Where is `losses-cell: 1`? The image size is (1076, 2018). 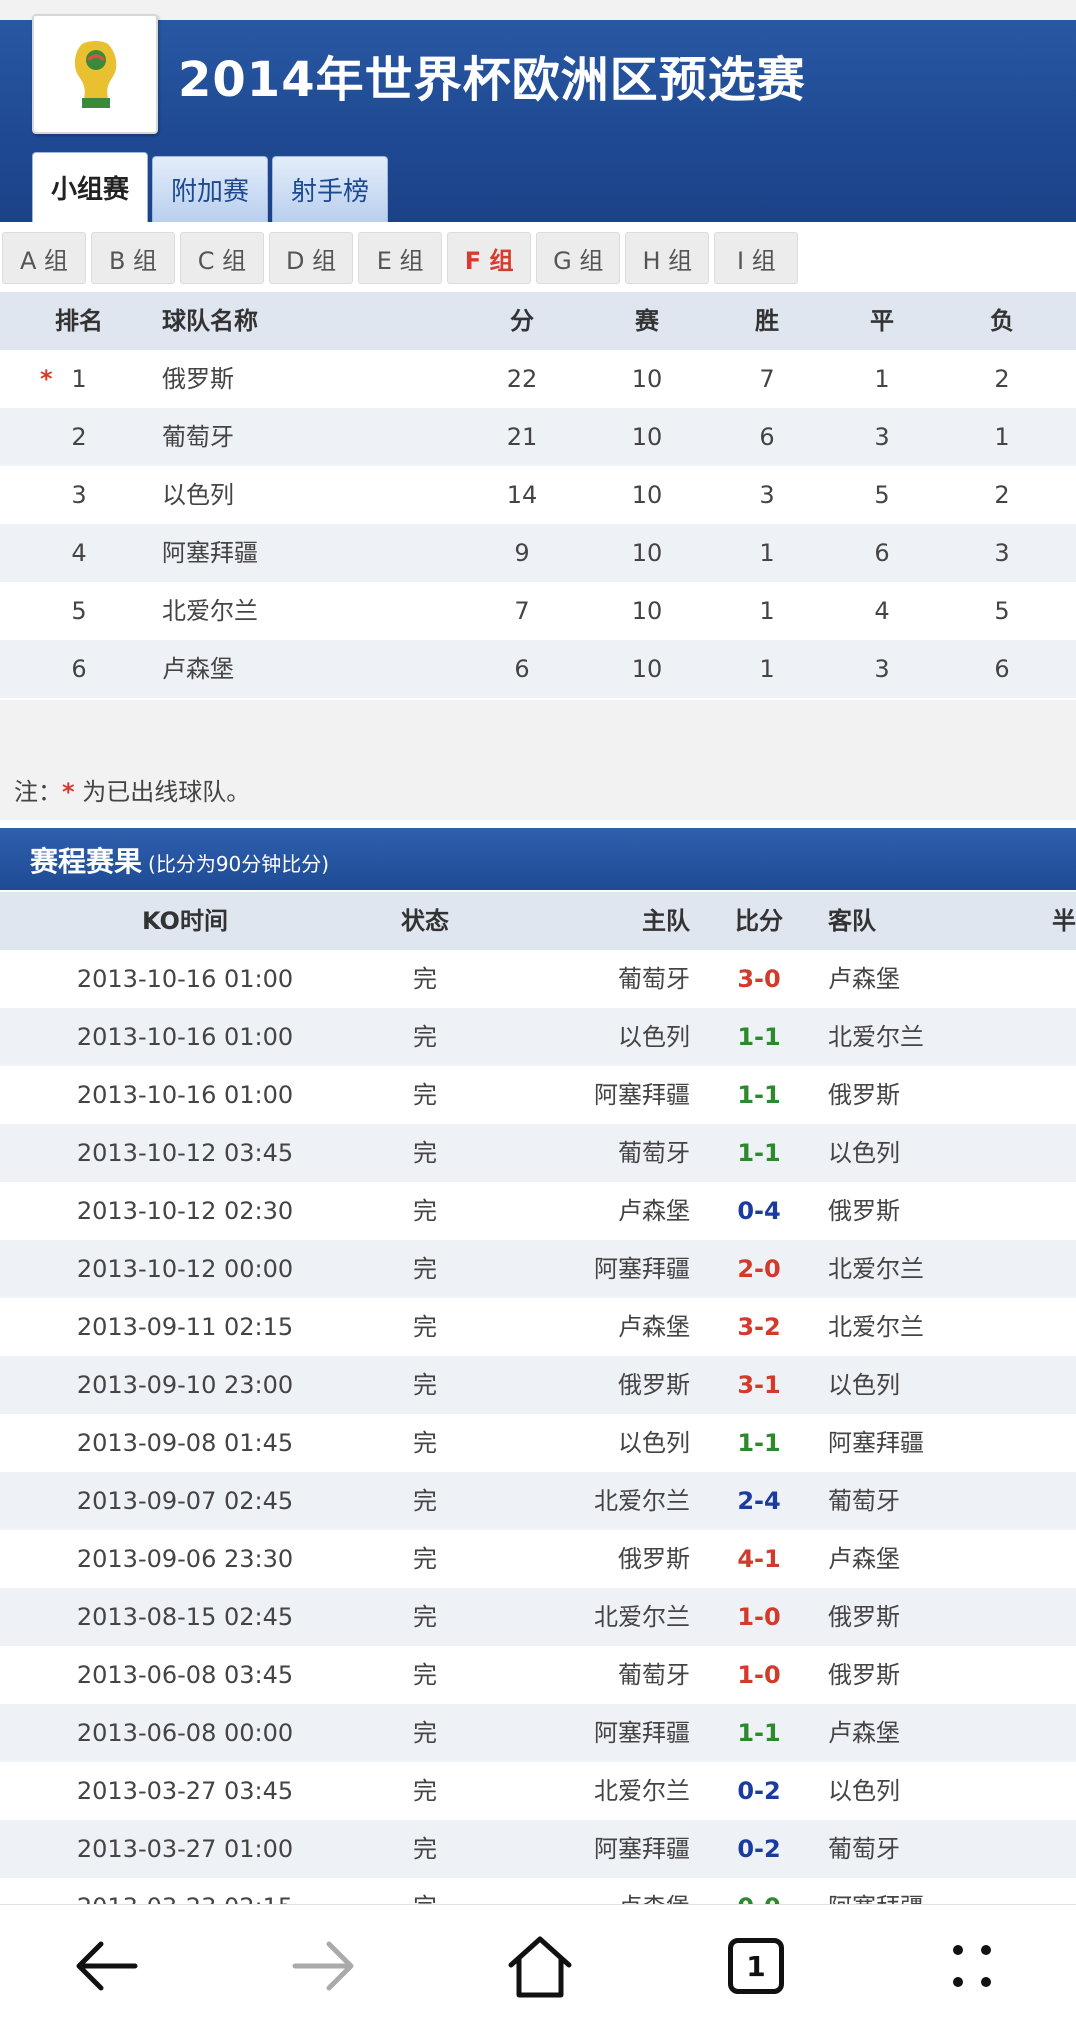
losses-cell: 1 is located at coordinates (1002, 437).